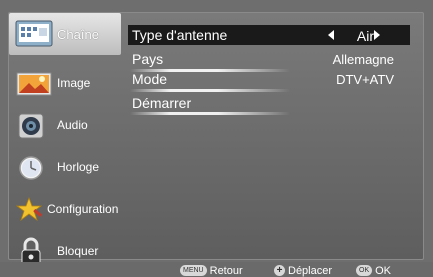  I want to click on menu-key-icon: MENU, so click(193, 271).